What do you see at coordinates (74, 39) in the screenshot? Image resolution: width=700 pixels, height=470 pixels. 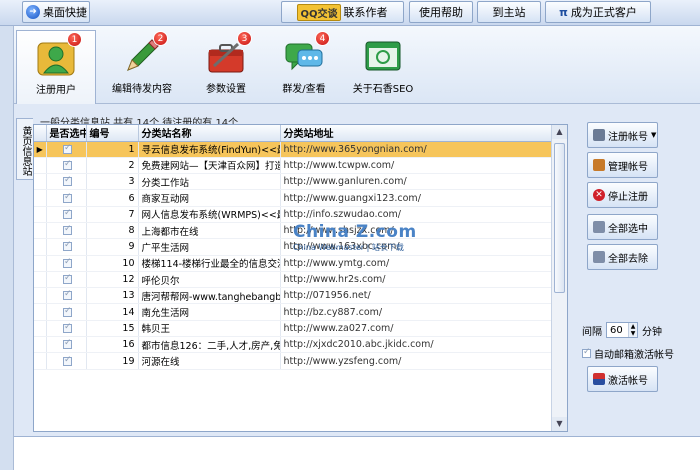 I see `badge-1: 1` at bounding box center [74, 39].